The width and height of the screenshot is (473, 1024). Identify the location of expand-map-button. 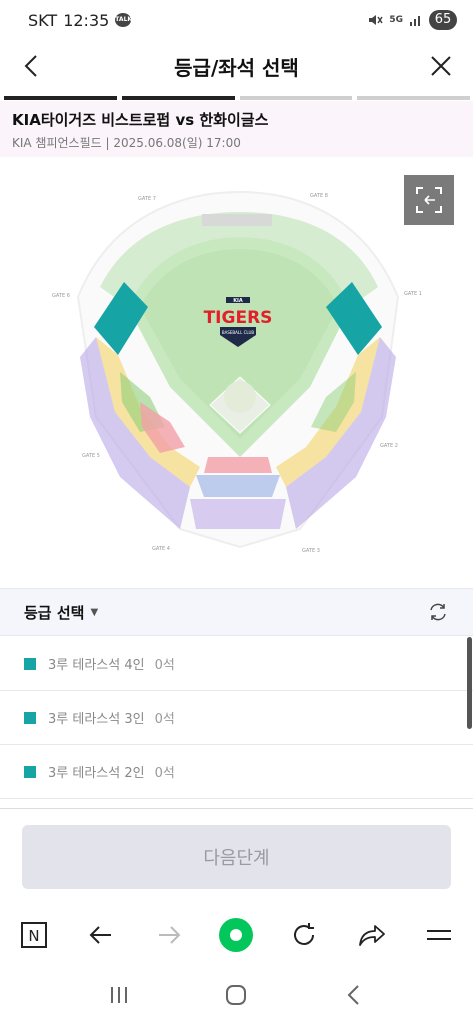
(429, 200).